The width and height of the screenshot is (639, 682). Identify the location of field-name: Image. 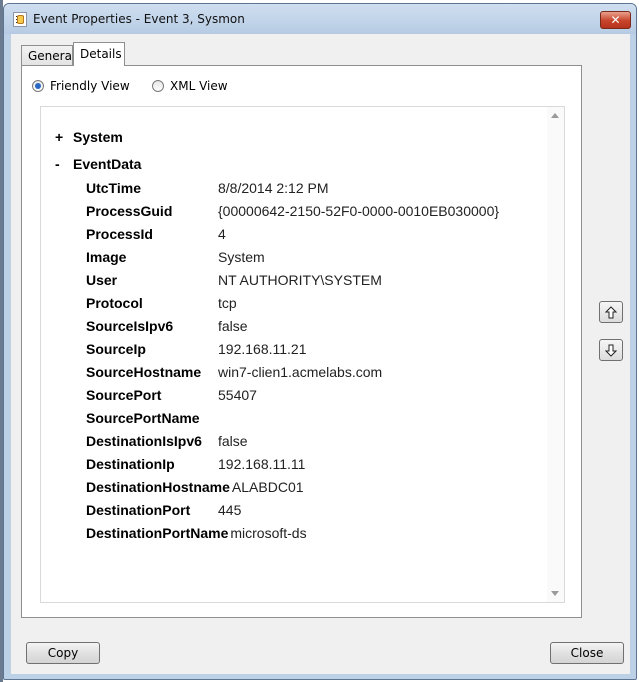
(106, 257).